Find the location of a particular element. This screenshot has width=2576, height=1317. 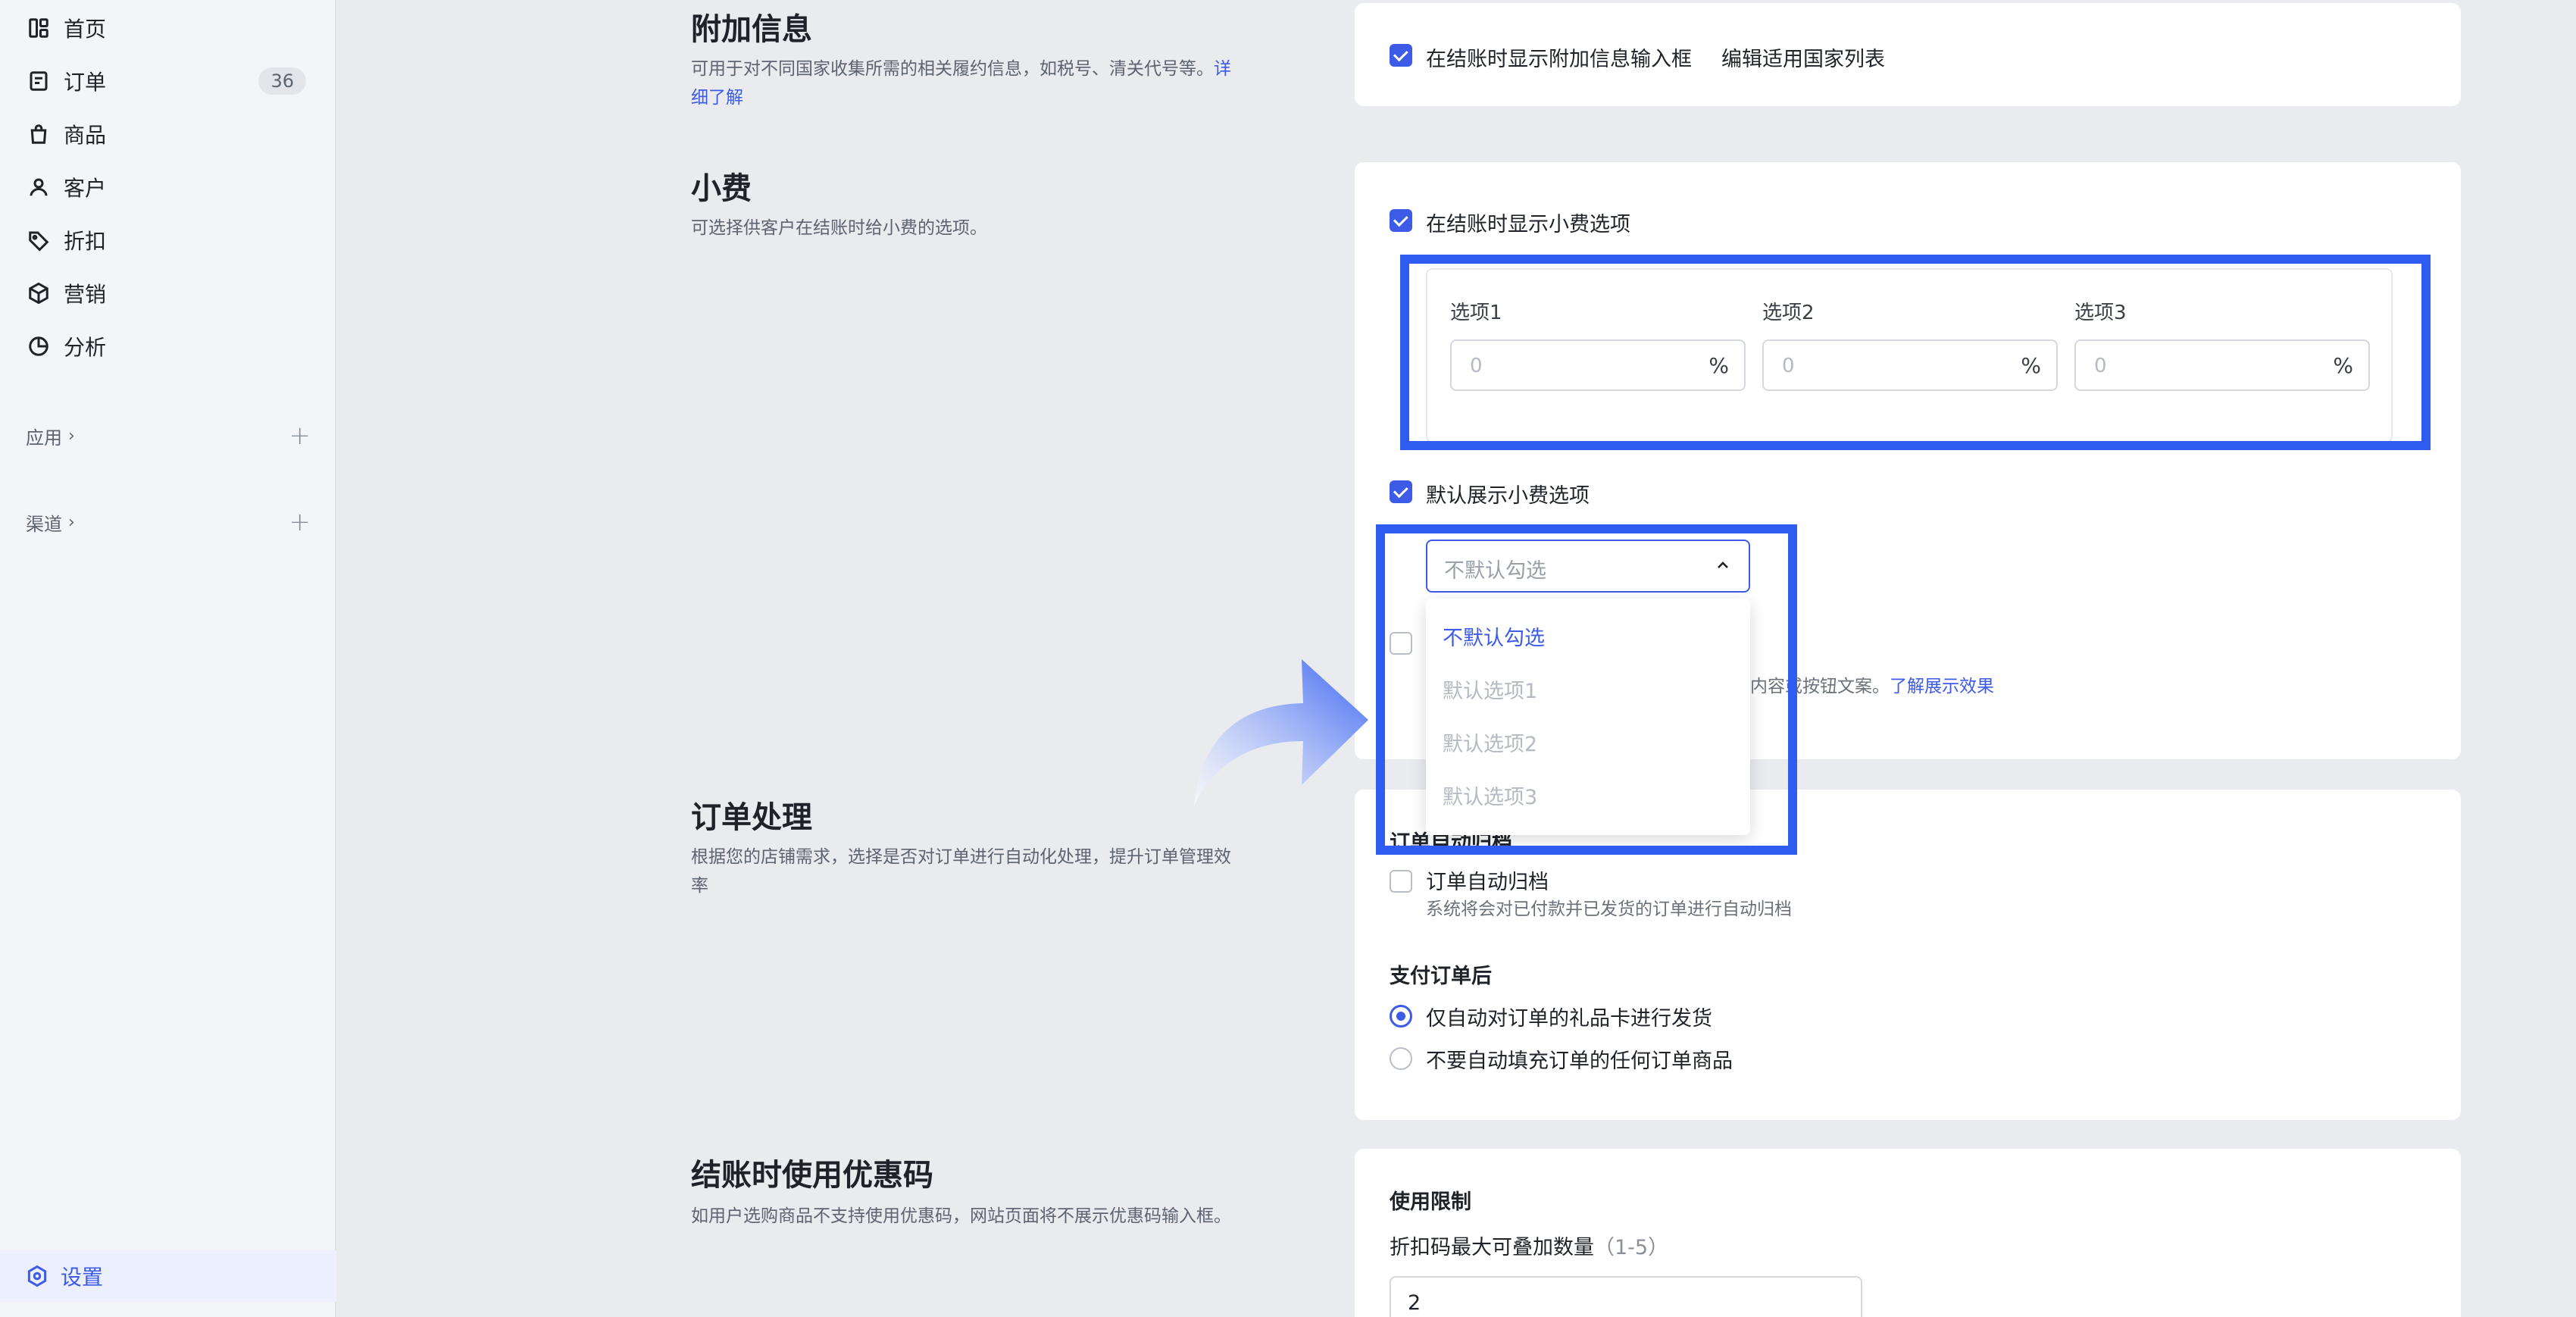

sidebar-item-discounts: 折扣 is located at coordinates (168, 240).